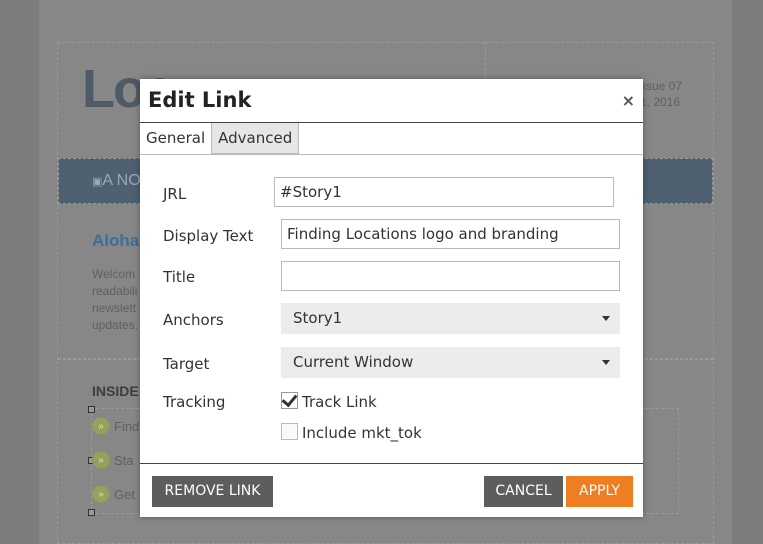  I want to click on target-label: Target, so click(186, 364).